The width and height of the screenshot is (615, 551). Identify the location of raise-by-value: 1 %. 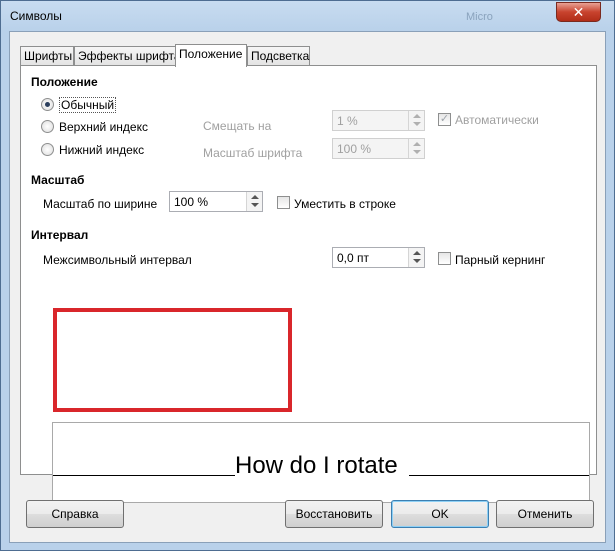
(347, 121).